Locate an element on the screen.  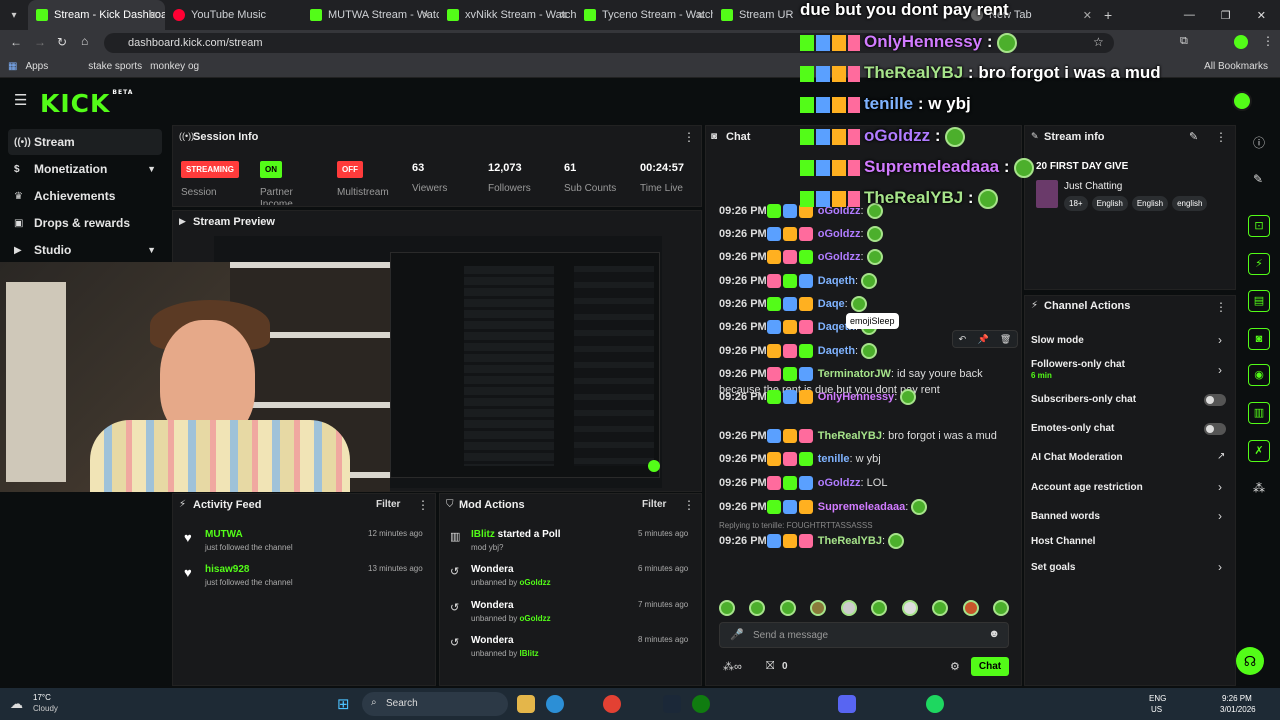
bookmark-apps: Apps is located at coordinates (36, 66).